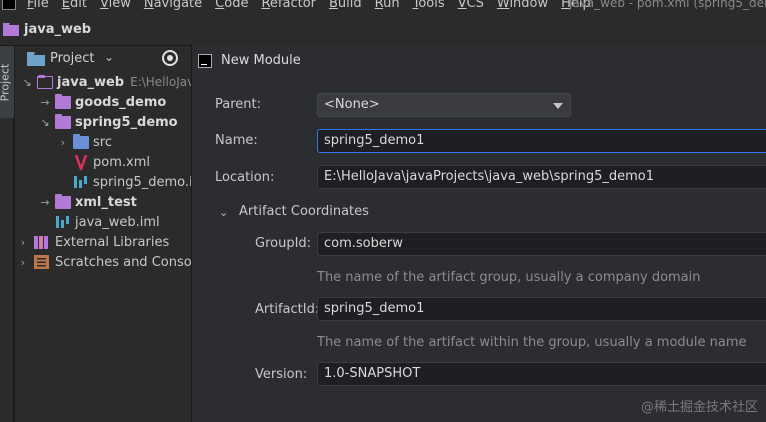 The height and width of the screenshot is (422, 766). Describe the element at coordinates (429, 5) in the screenshot. I see `menu-tools: Tools` at that location.